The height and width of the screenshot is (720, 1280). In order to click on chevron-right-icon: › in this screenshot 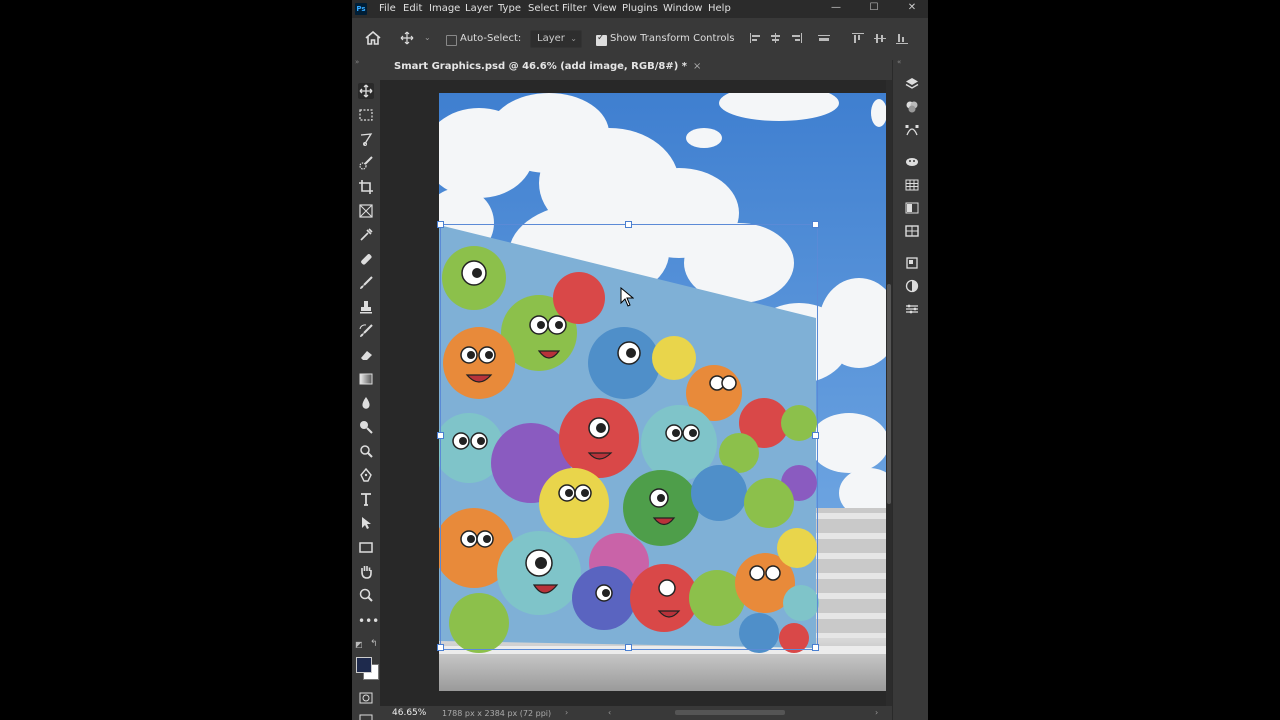, I will do `click(566, 712)`.